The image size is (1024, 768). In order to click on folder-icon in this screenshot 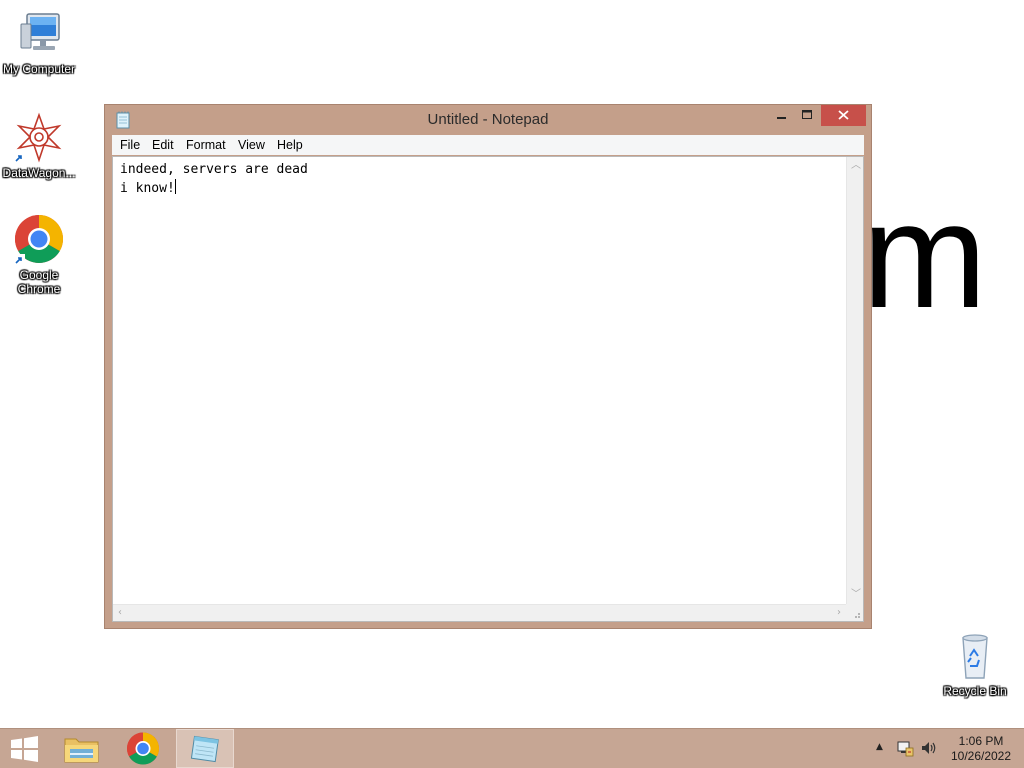, I will do `click(81, 750)`.